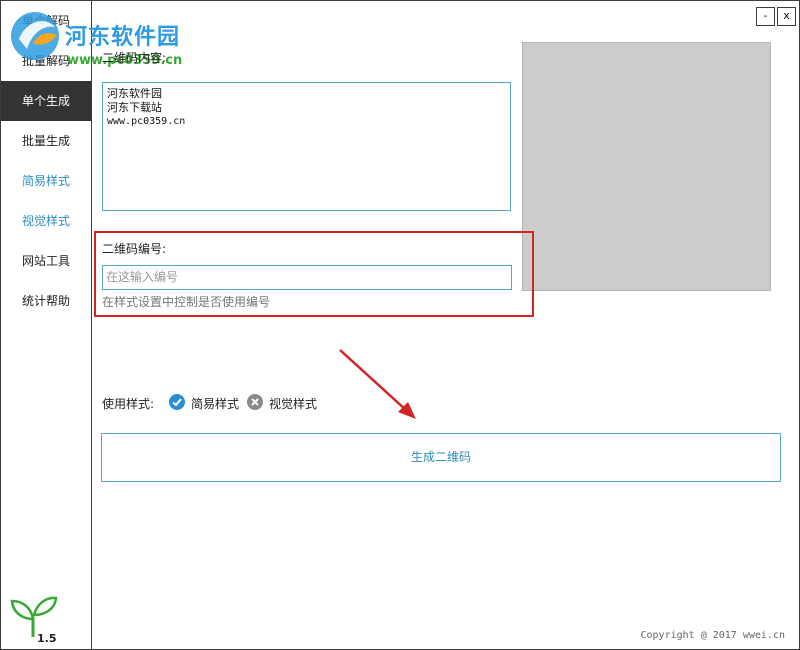 This screenshot has width=800, height=650. What do you see at coordinates (46, 221) in the screenshot?
I see `sidebar-item-visual-style: 视觉样式` at bounding box center [46, 221].